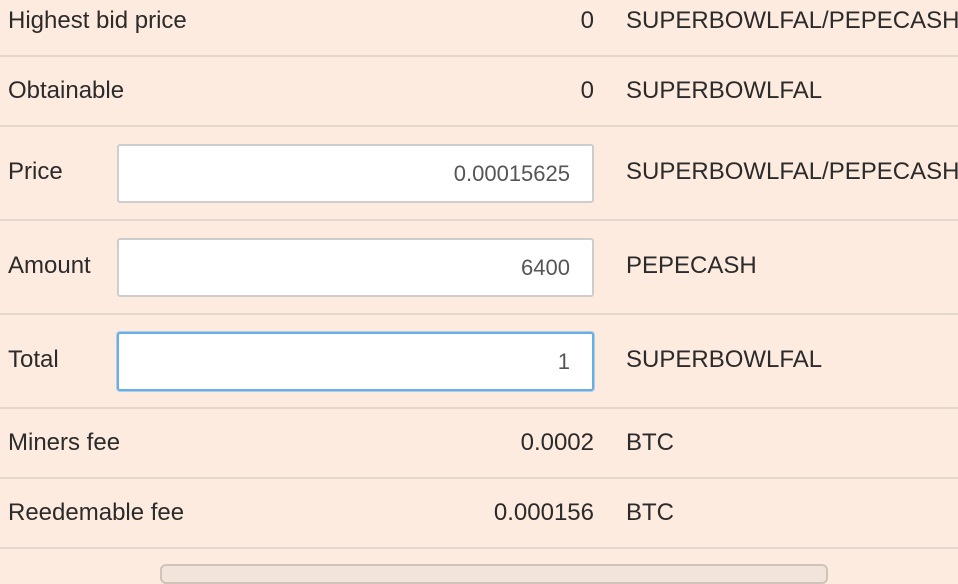 The width and height of the screenshot is (958, 584). What do you see at coordinates (557, 442) in the screenshot?
I see `miners-fee-value: 0.0002` at bounding box center [557, 442].